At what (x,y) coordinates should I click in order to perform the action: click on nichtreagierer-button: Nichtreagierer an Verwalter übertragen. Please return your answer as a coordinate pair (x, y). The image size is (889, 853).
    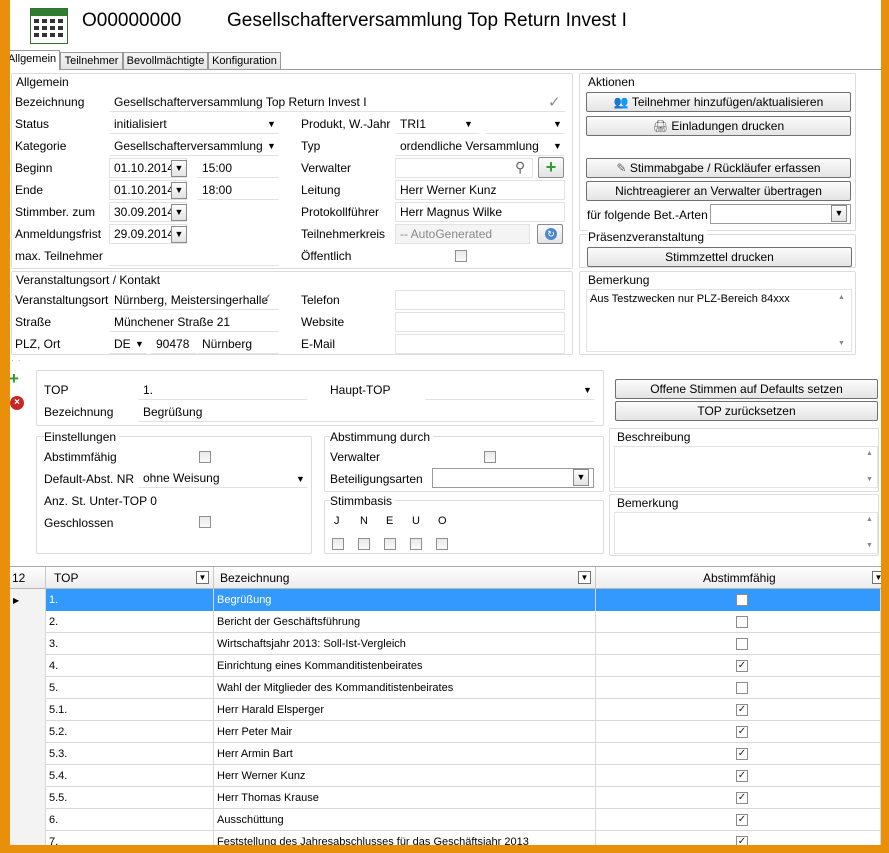
    Looking at the image, I should click on (718, 191).